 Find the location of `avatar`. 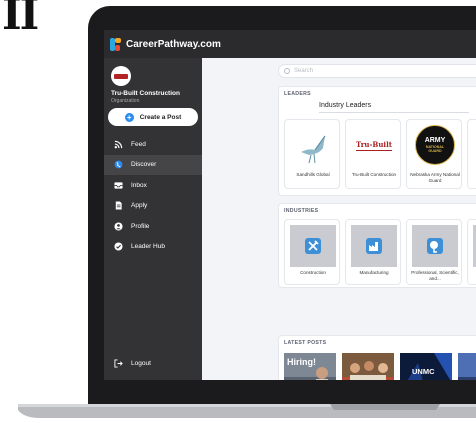

avatar is located at coordinates (121, 76).